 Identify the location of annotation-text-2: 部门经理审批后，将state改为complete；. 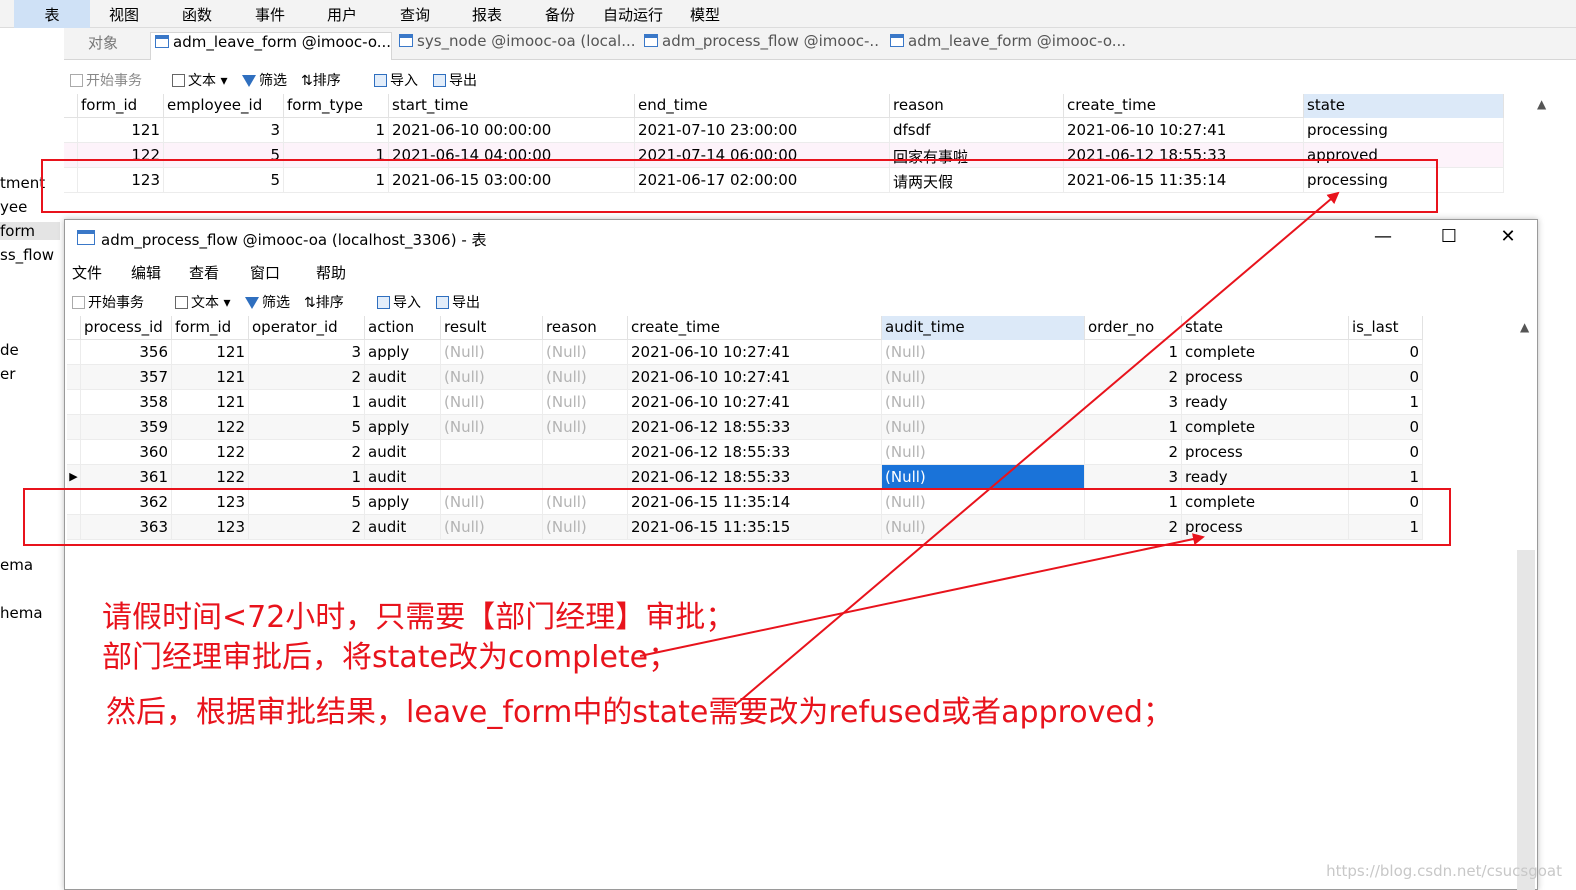
(390, 657).